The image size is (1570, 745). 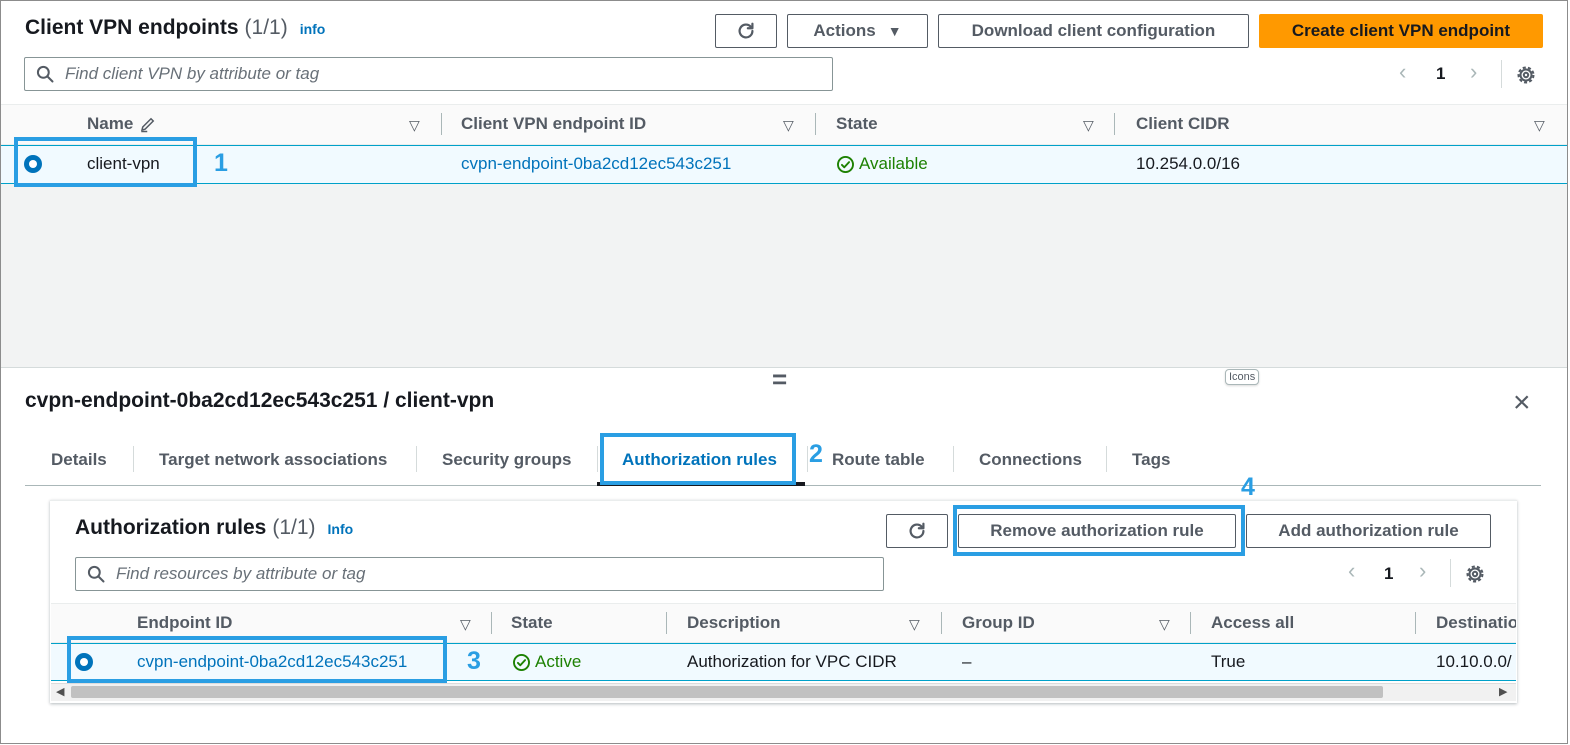 What do you see at coordinates (184, 623) in the screenshot?
I see `col-header-endpoint-id: Endpoint ID` at bounding box center [184, 623].